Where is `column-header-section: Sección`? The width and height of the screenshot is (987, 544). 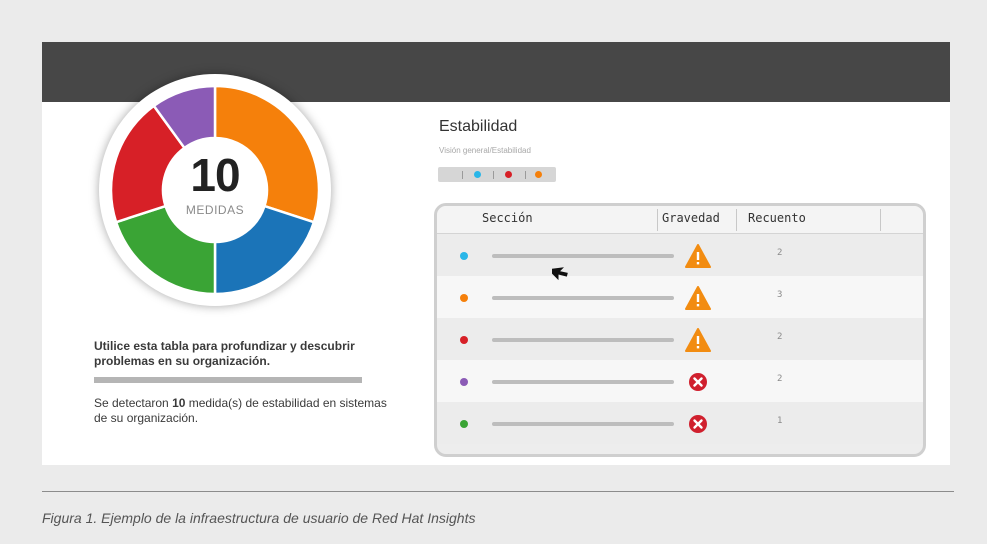 column-header-section: Sección is located at coordinates (507, 219).